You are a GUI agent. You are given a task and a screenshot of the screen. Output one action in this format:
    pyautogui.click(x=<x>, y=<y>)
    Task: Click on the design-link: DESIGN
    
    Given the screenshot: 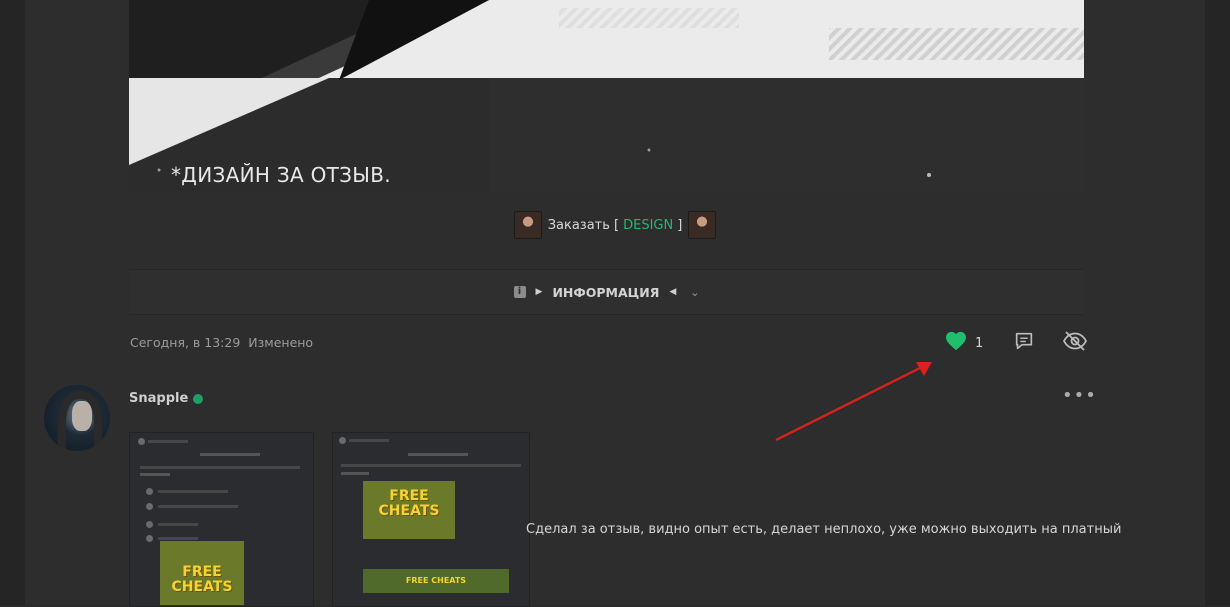 What is the action you would take?
    pyautogui.click(x=648, y=225)
    